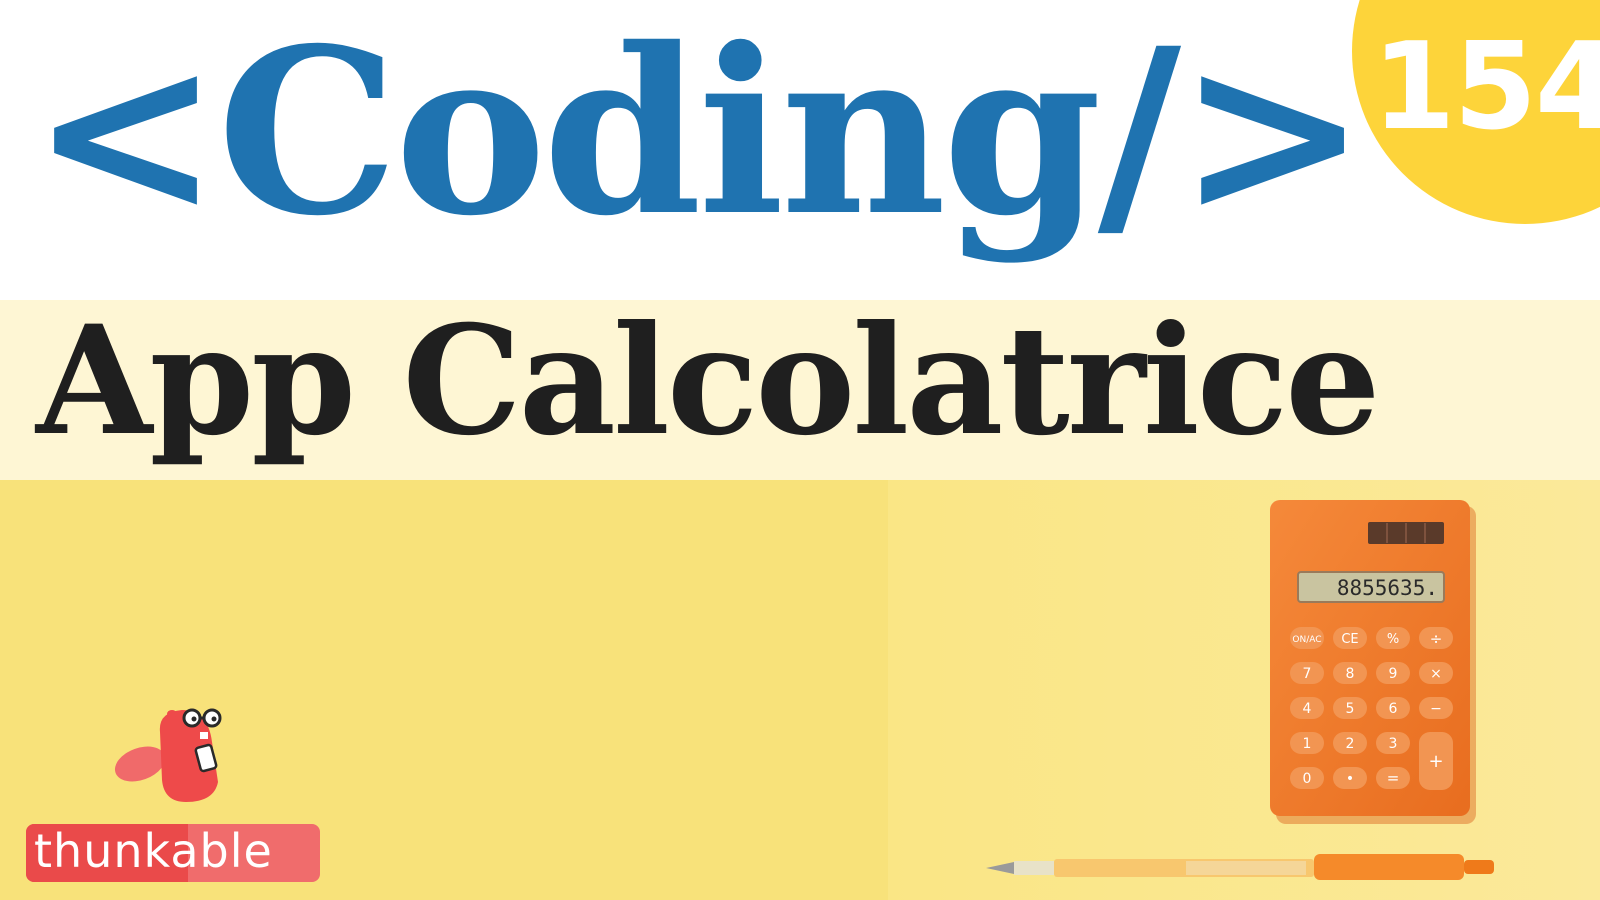 The width and height of the screenshot is (1600, 900). I want to click on key-label: ×, so click(1436, 674).